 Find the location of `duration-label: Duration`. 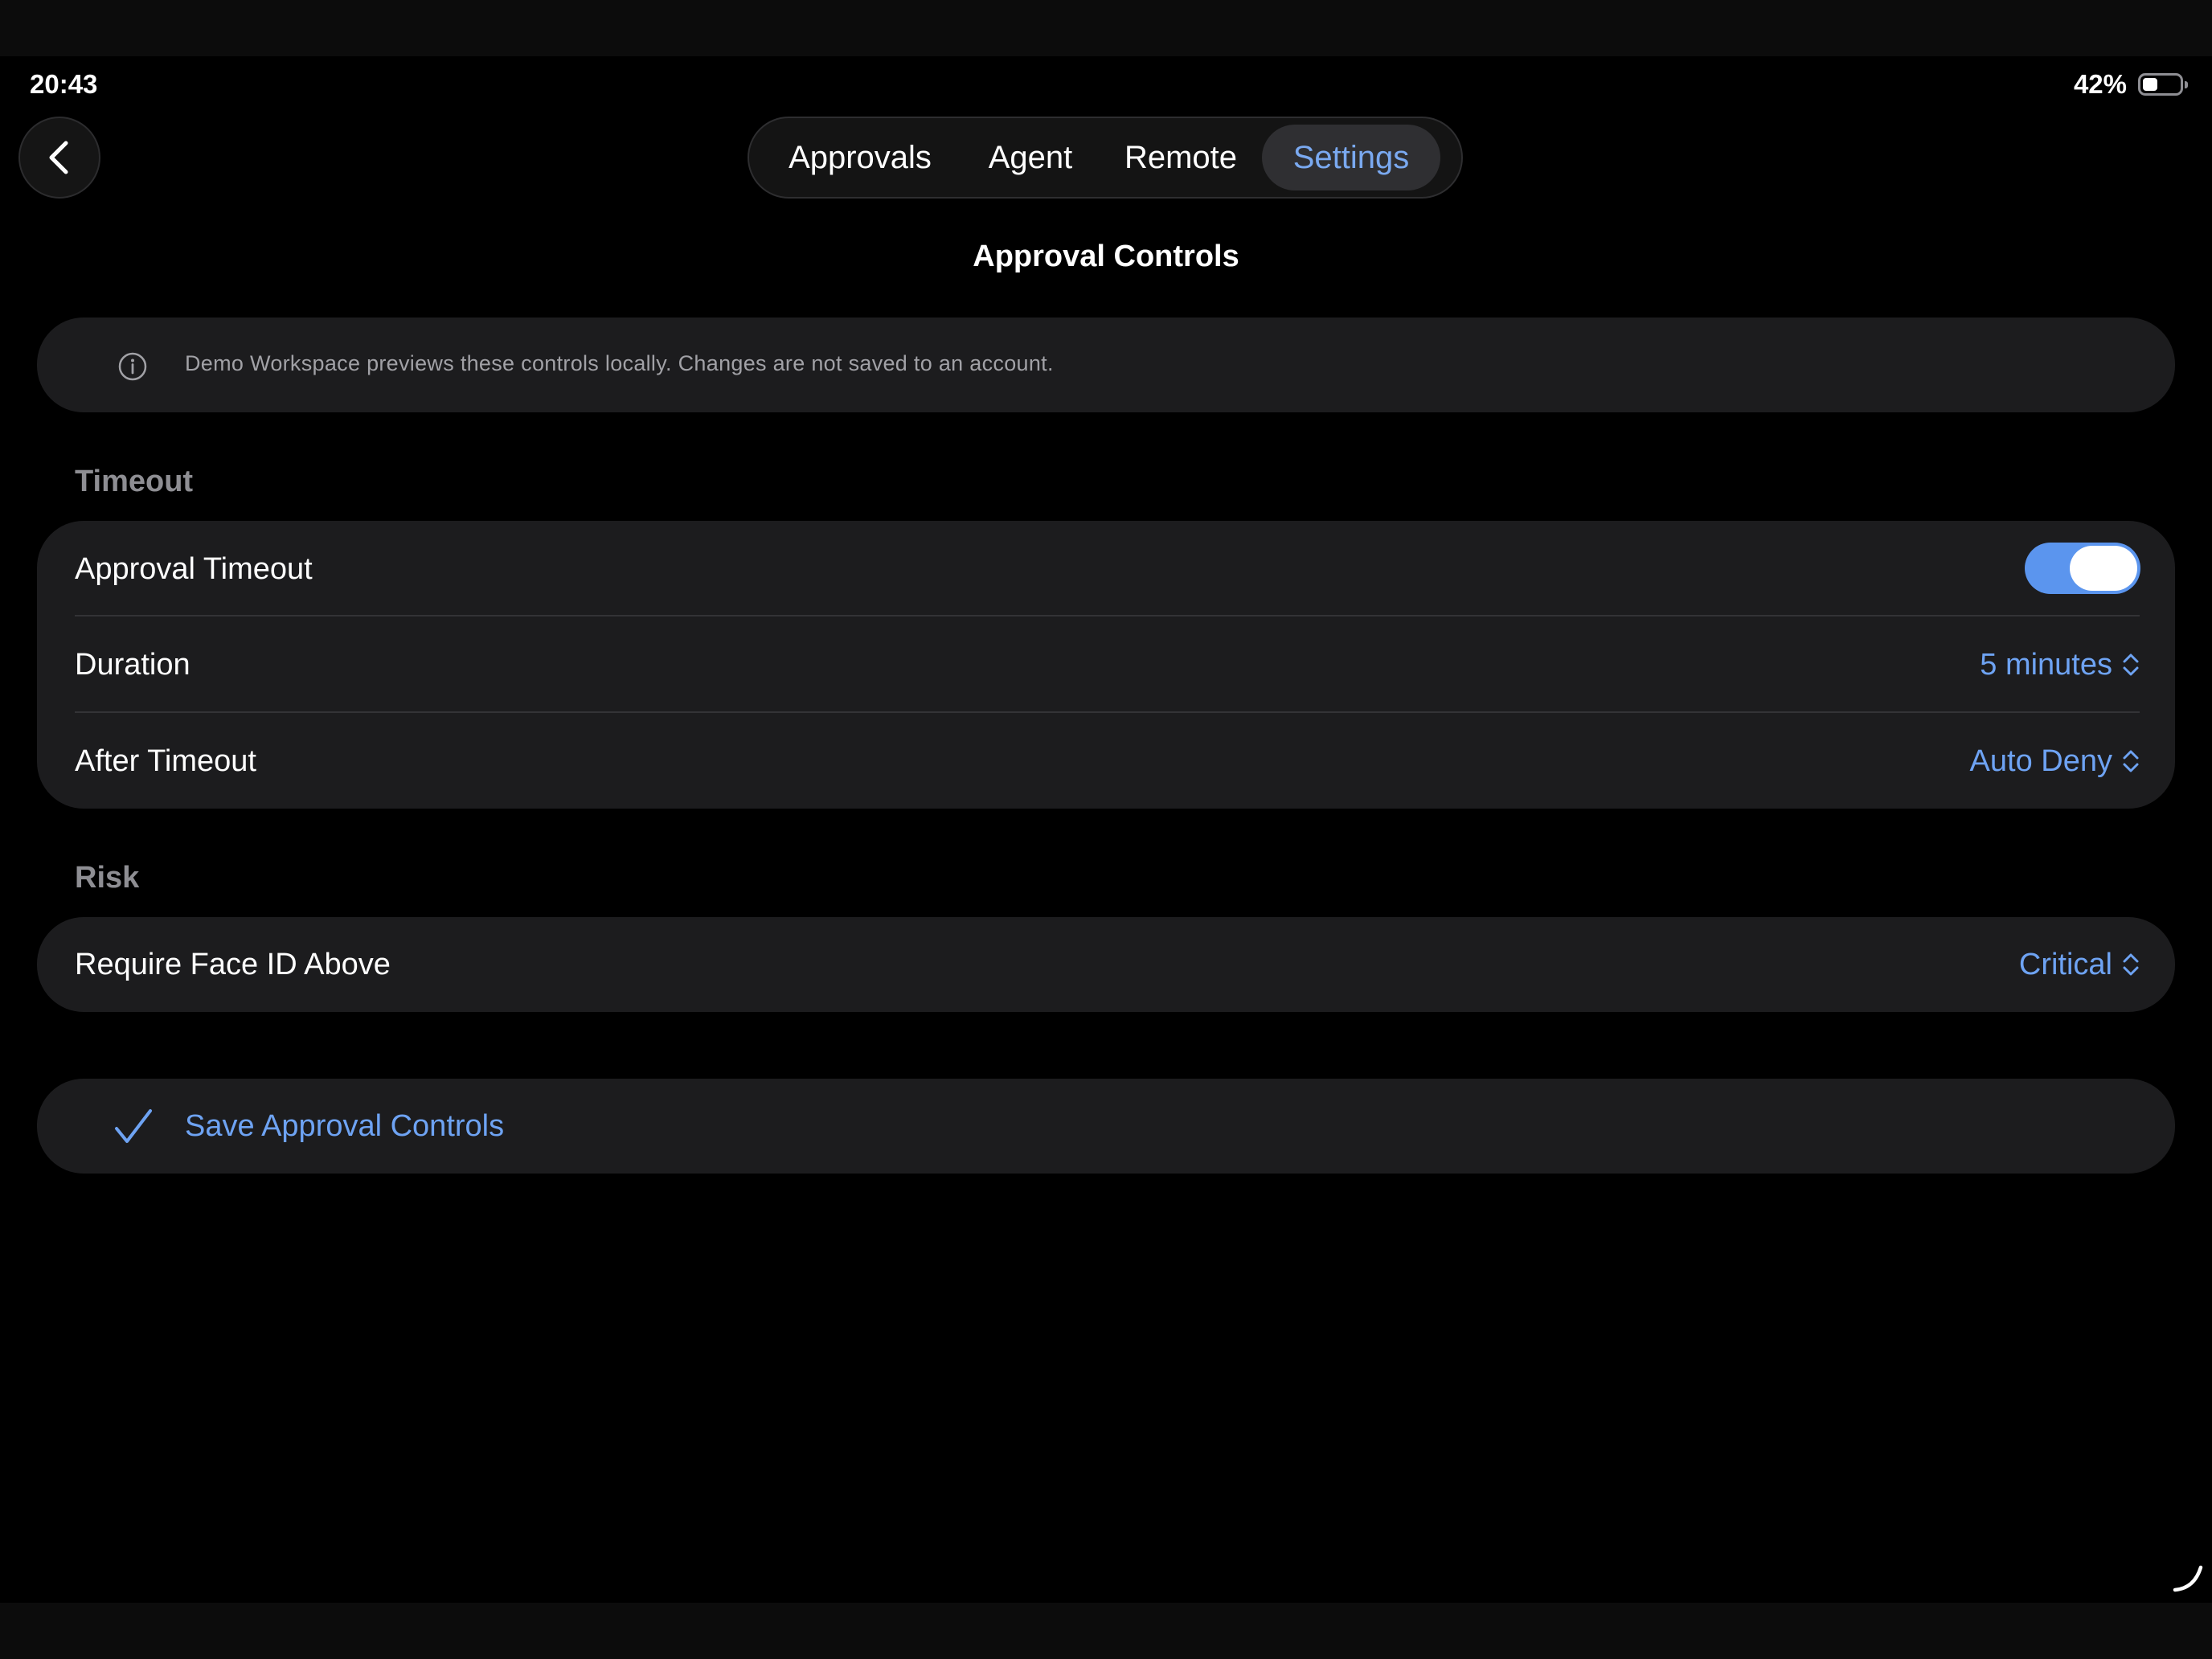

duration-label: Duration is located at coordinates (132, 664).